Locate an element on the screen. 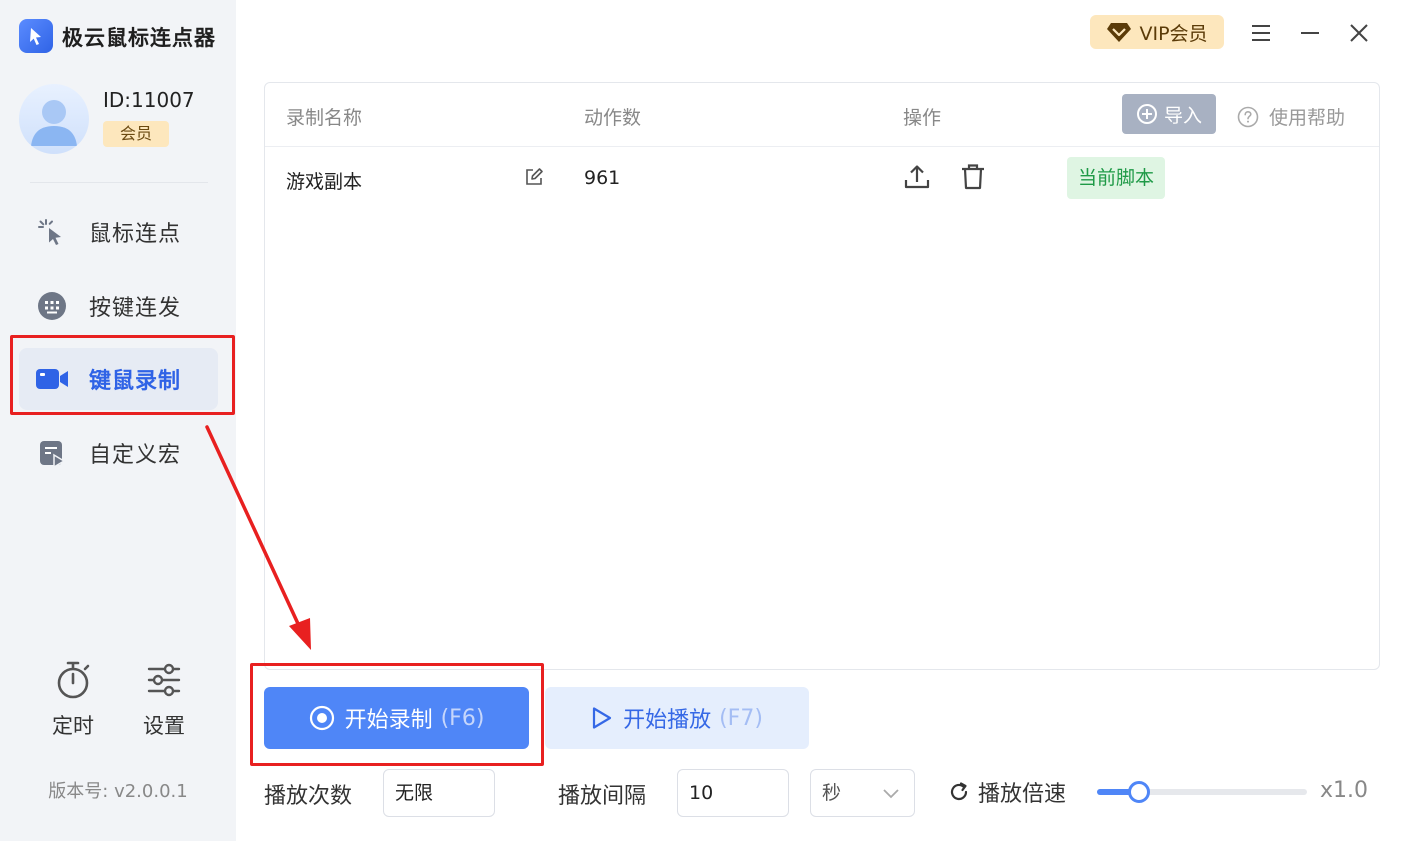 The height and width of the screenshot is (841, 1401). table-row is located at coordinates (822, 179).